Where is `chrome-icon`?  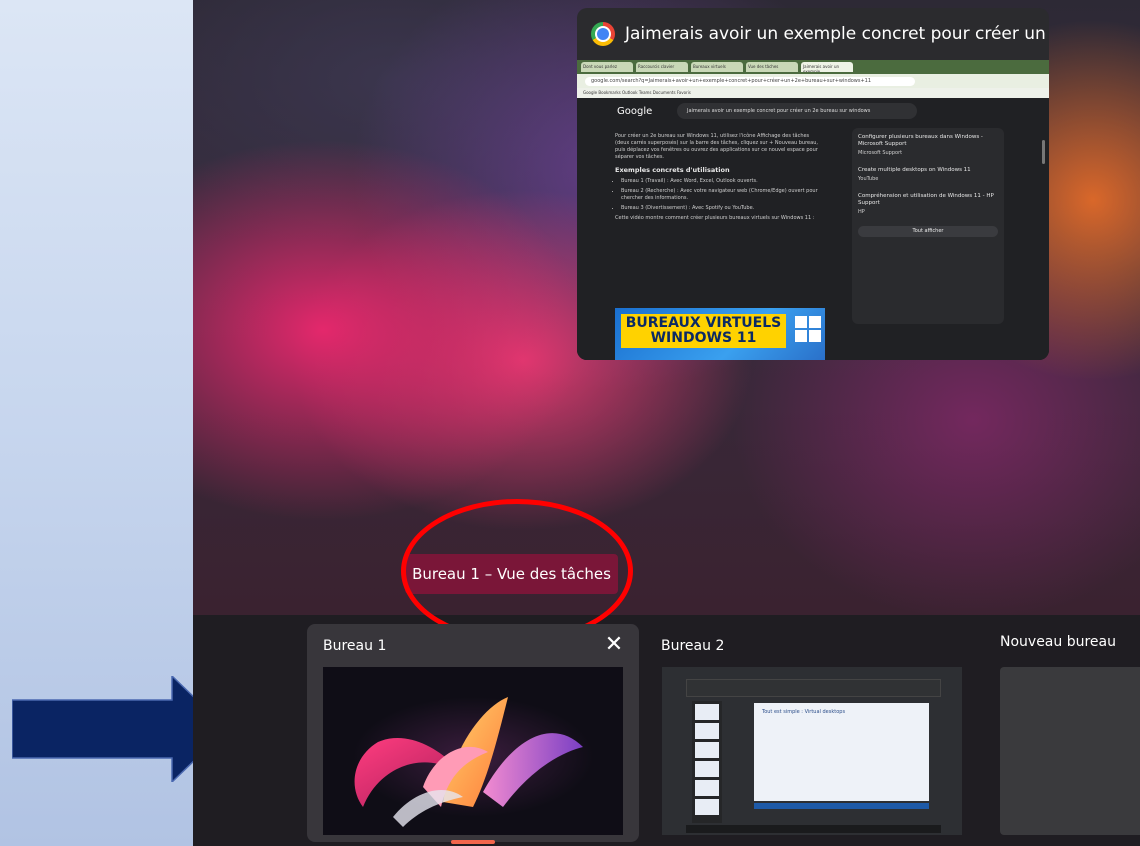 chrome-icon is located at coordinates (603, 34).